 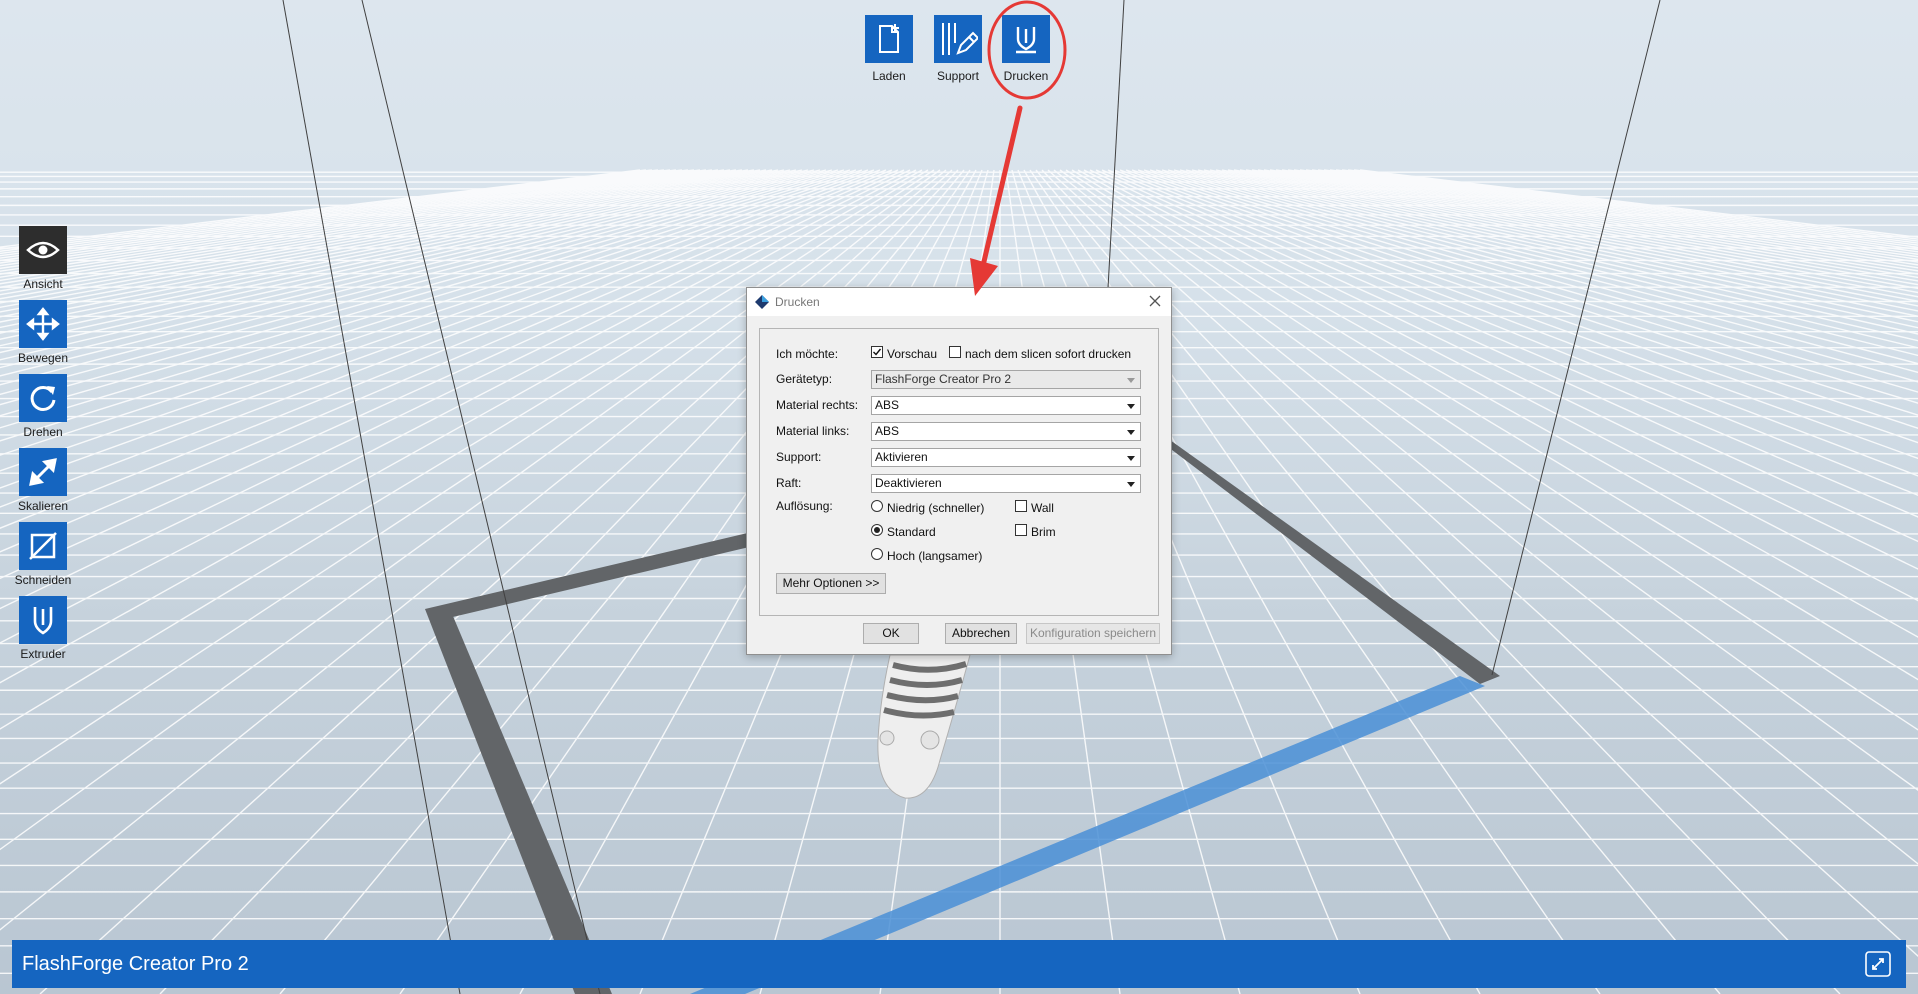 What do you see at coordinates (804, 379) in the screenshot?
I see `device-type-label: Gerätetyp:` at bounding box center [804, 379].